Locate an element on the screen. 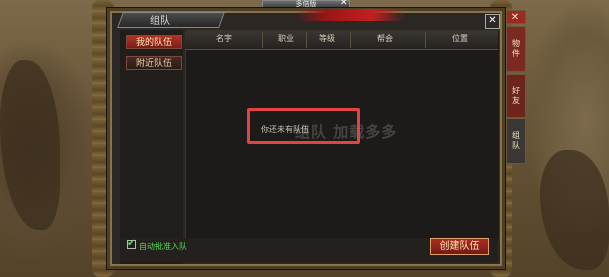 The width and height of the screenshot is (609, 277). auto-accept-label: 自动批准入队 is located at coordinates (163, 246).